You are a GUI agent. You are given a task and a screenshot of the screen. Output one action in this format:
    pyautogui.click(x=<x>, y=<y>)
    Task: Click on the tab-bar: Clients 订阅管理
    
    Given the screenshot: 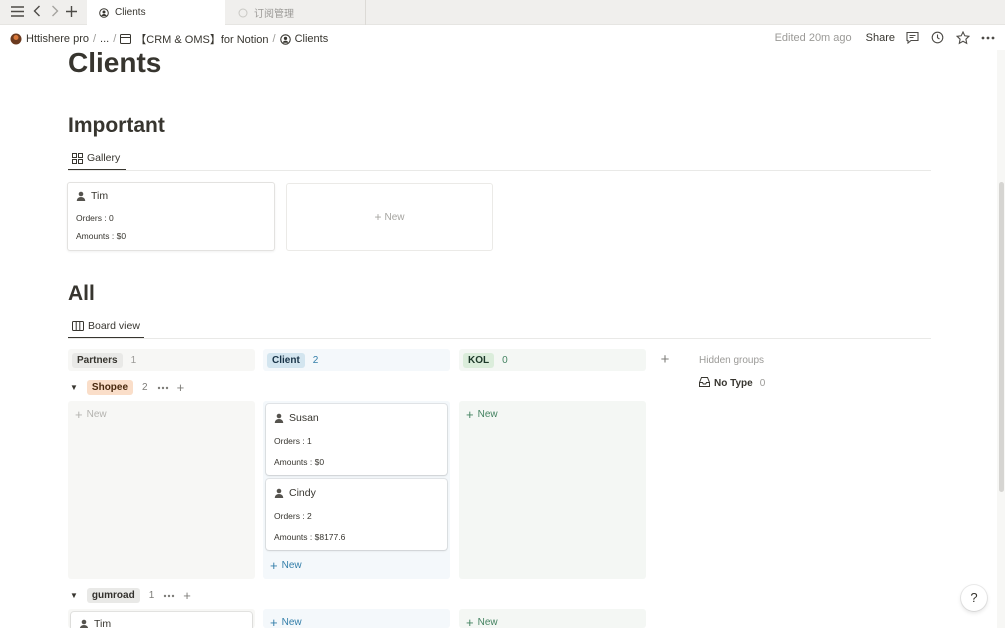 What is the action you would take?
    pyautogui.click(x=502, y=12)
    